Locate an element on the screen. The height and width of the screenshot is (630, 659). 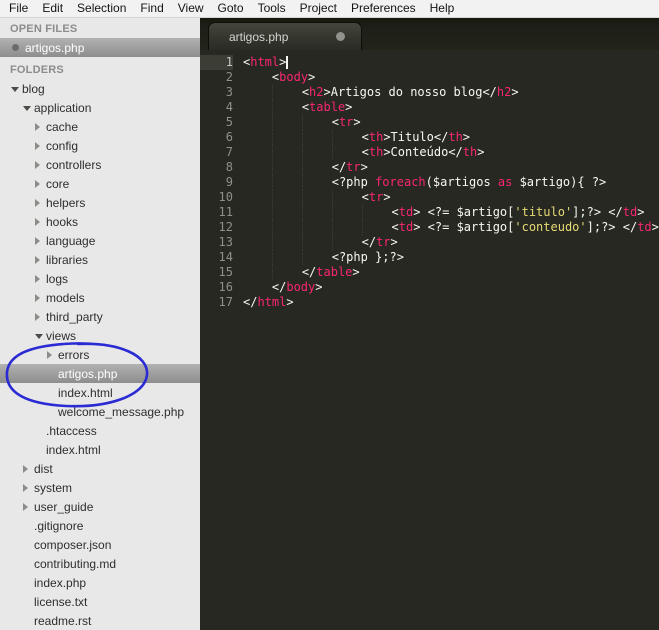
tree-item-artigos-php: artigos.php is located at coordinates (100, 373).